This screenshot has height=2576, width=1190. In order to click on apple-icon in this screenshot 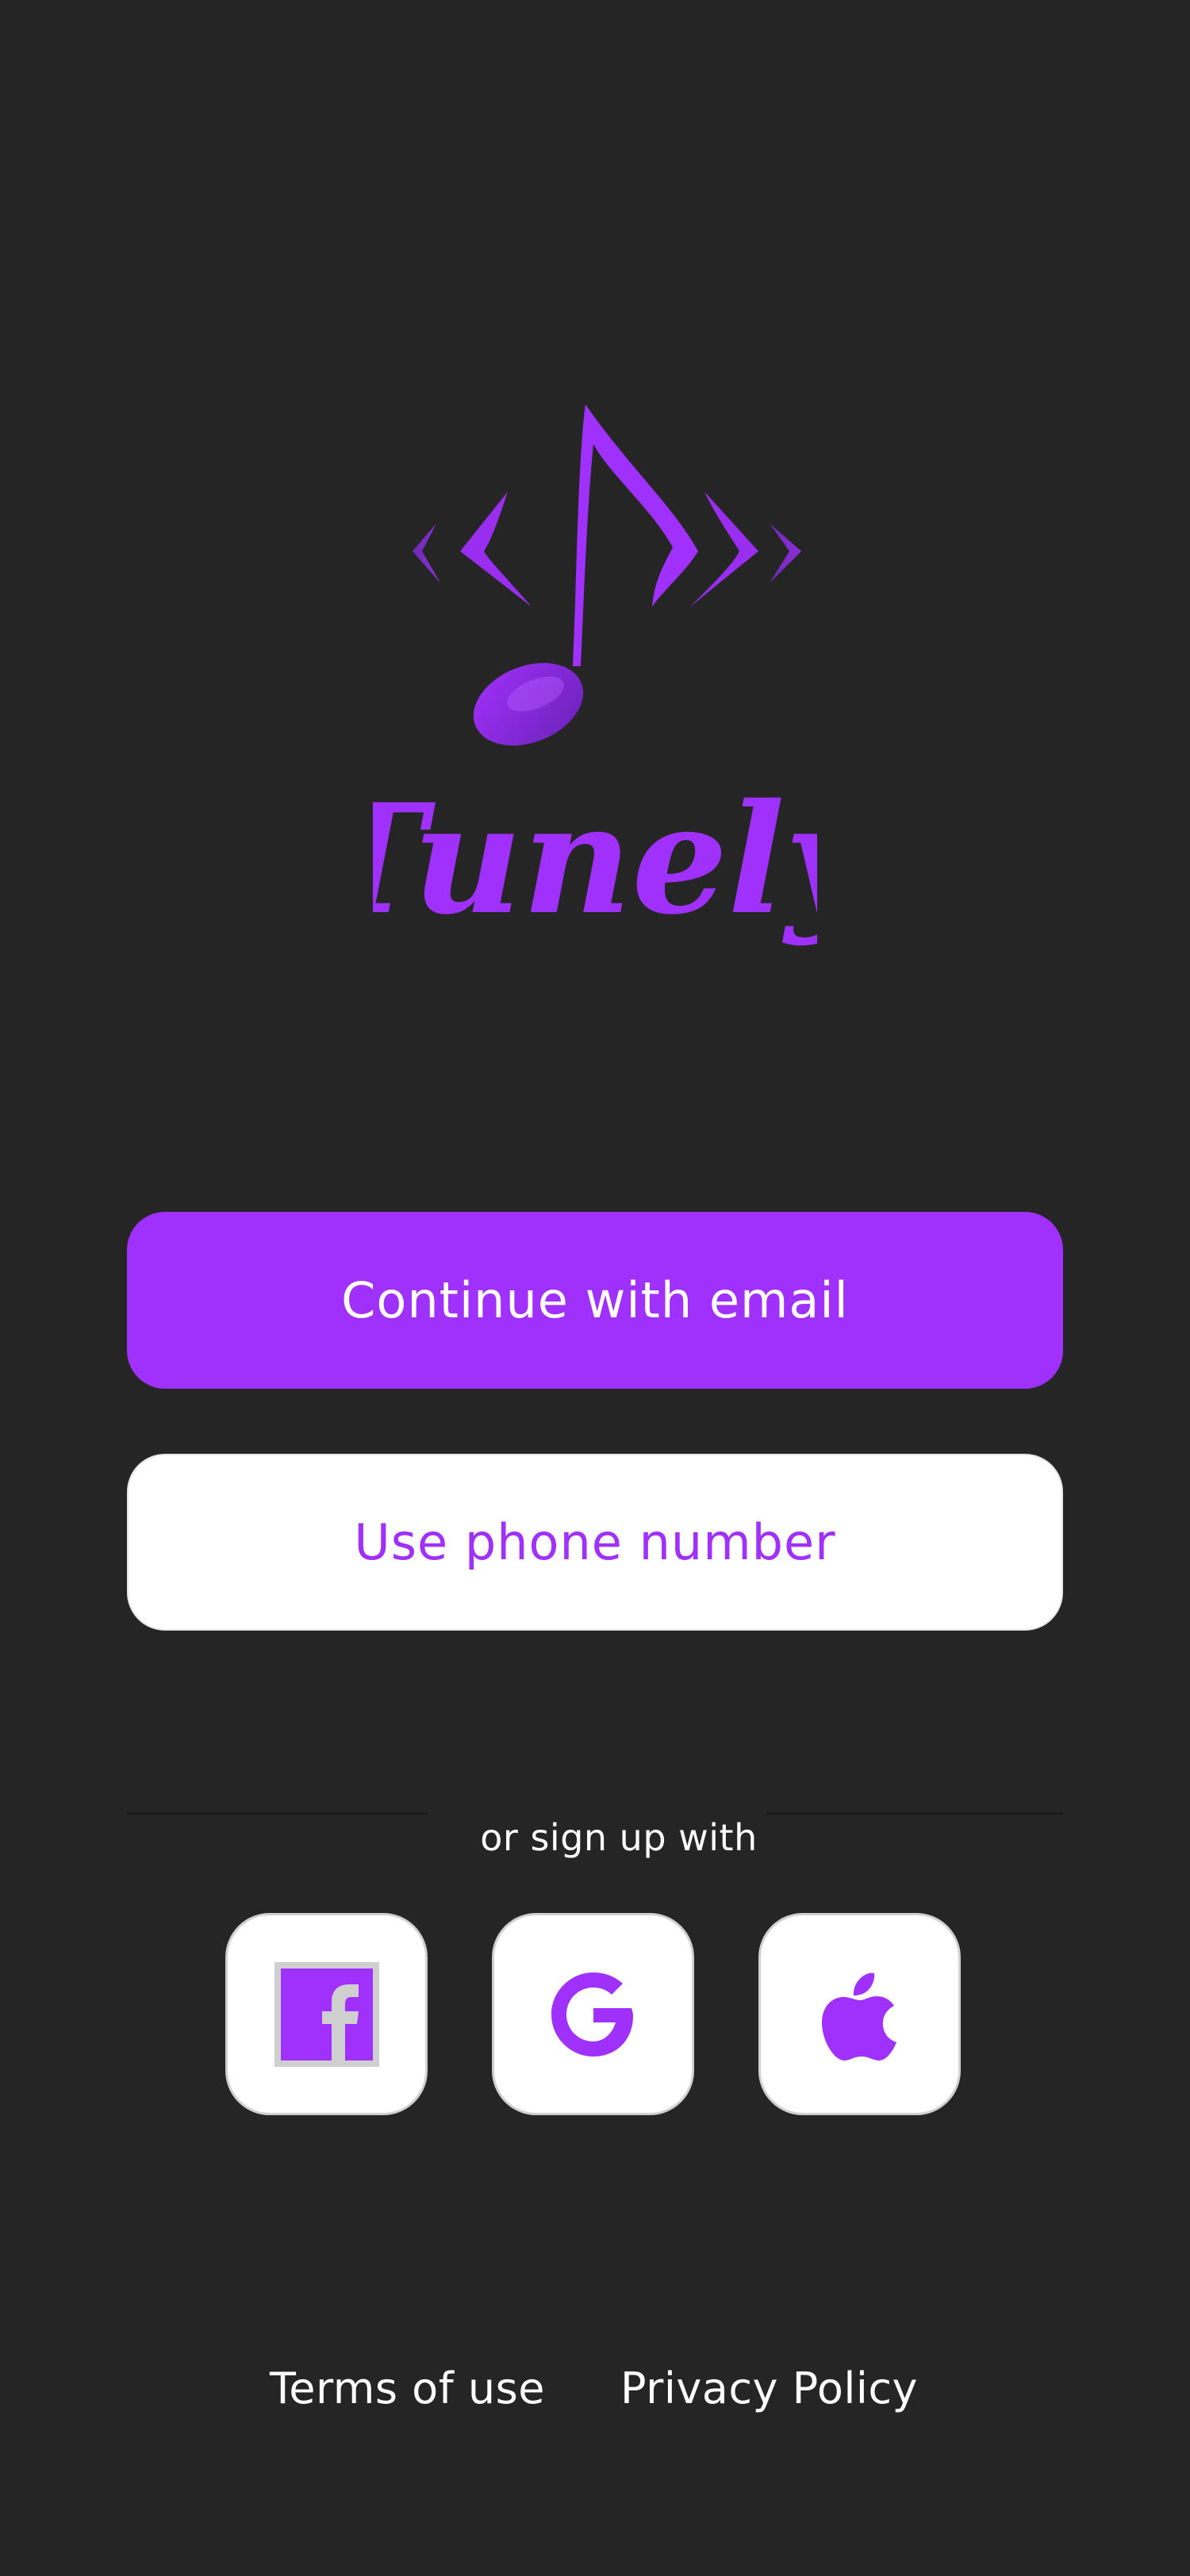, I will do `click(858, 2016)`.